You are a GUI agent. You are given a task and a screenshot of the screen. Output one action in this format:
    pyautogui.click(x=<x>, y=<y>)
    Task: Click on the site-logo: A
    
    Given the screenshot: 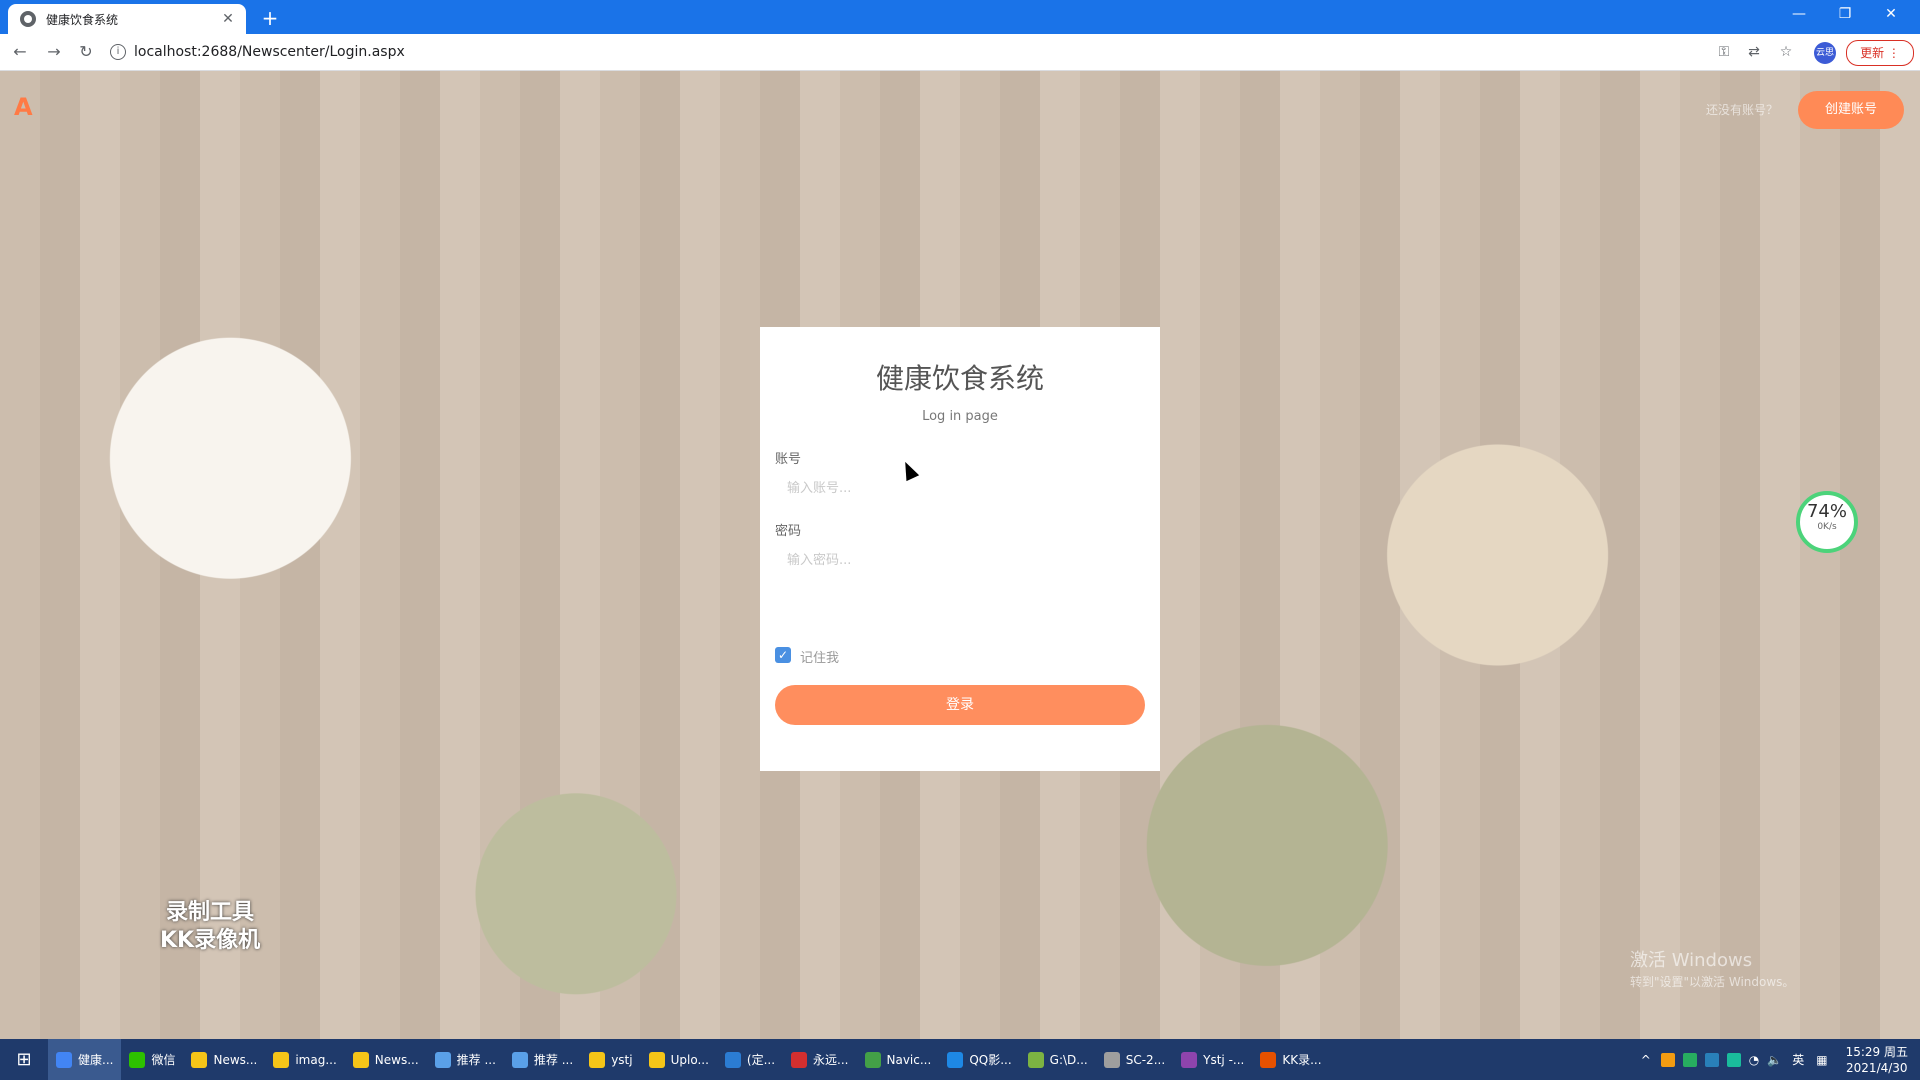 What is the action you would take?
    pyautogui.click(x=23, y=107)
    